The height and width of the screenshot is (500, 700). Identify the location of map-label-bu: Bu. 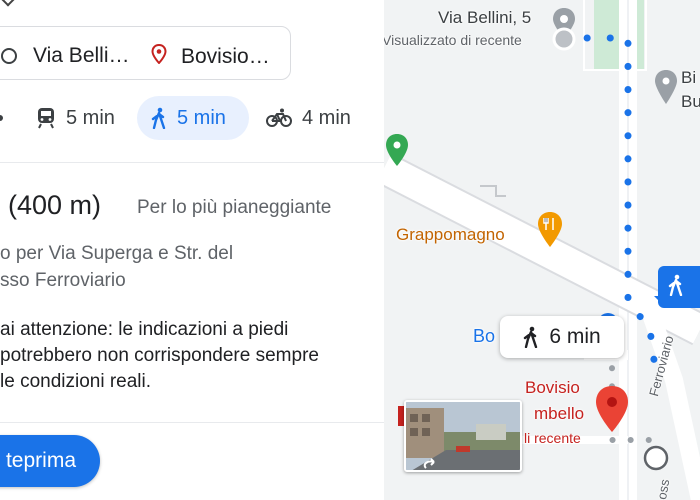
(690, 101).